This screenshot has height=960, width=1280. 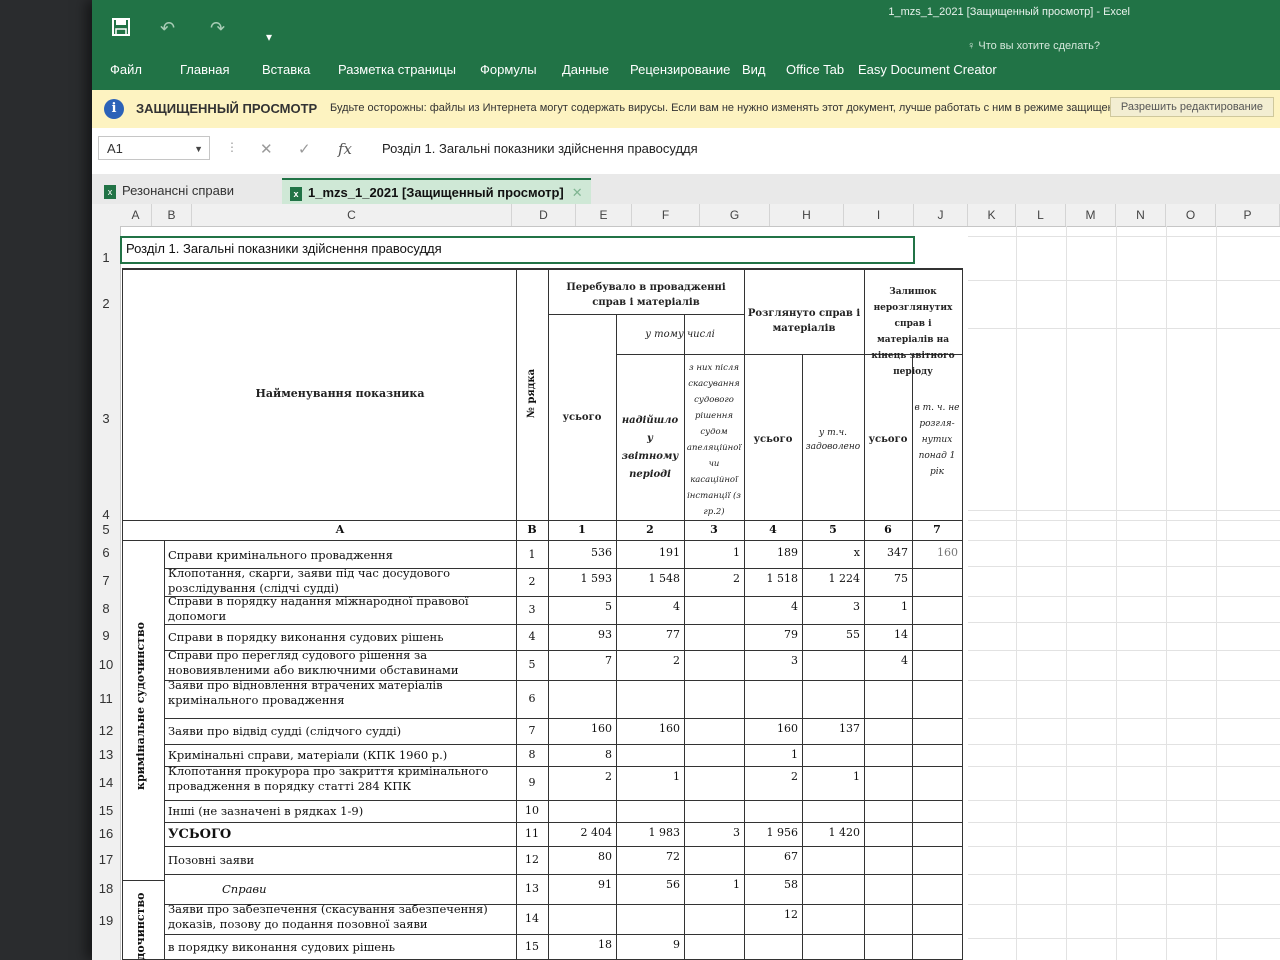 What do you see at coordinates (106, 834) in the screenshot?
I see `row-header-16: 16` at bounding box center [106, 834].